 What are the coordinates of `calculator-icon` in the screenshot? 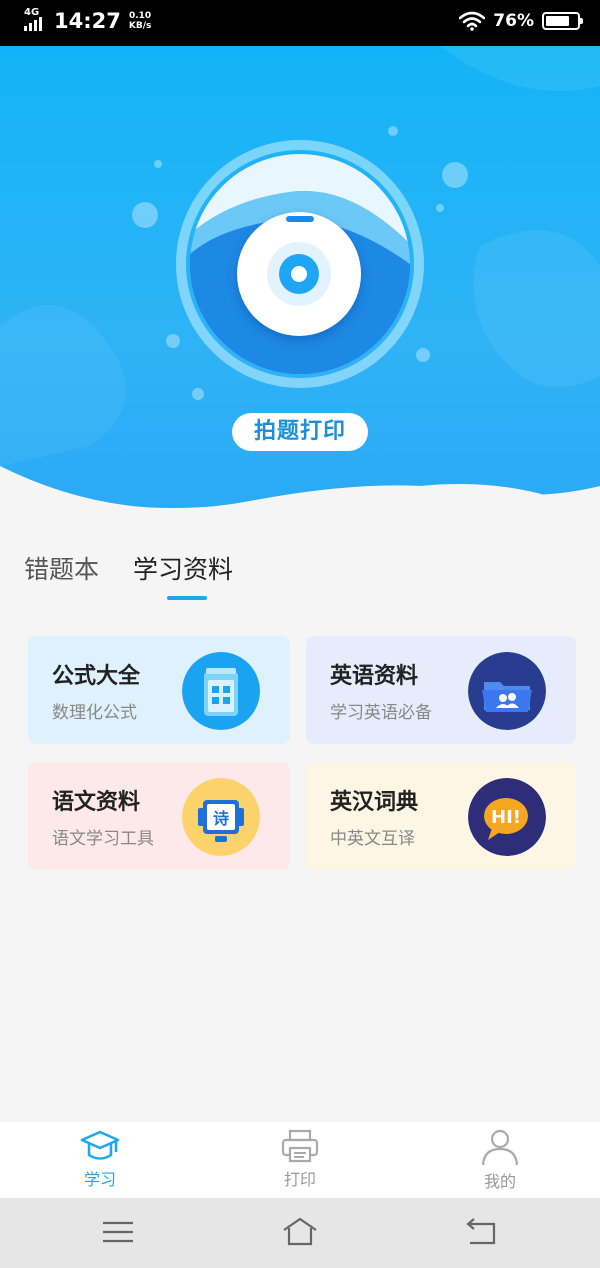 It's located at (221, 691).